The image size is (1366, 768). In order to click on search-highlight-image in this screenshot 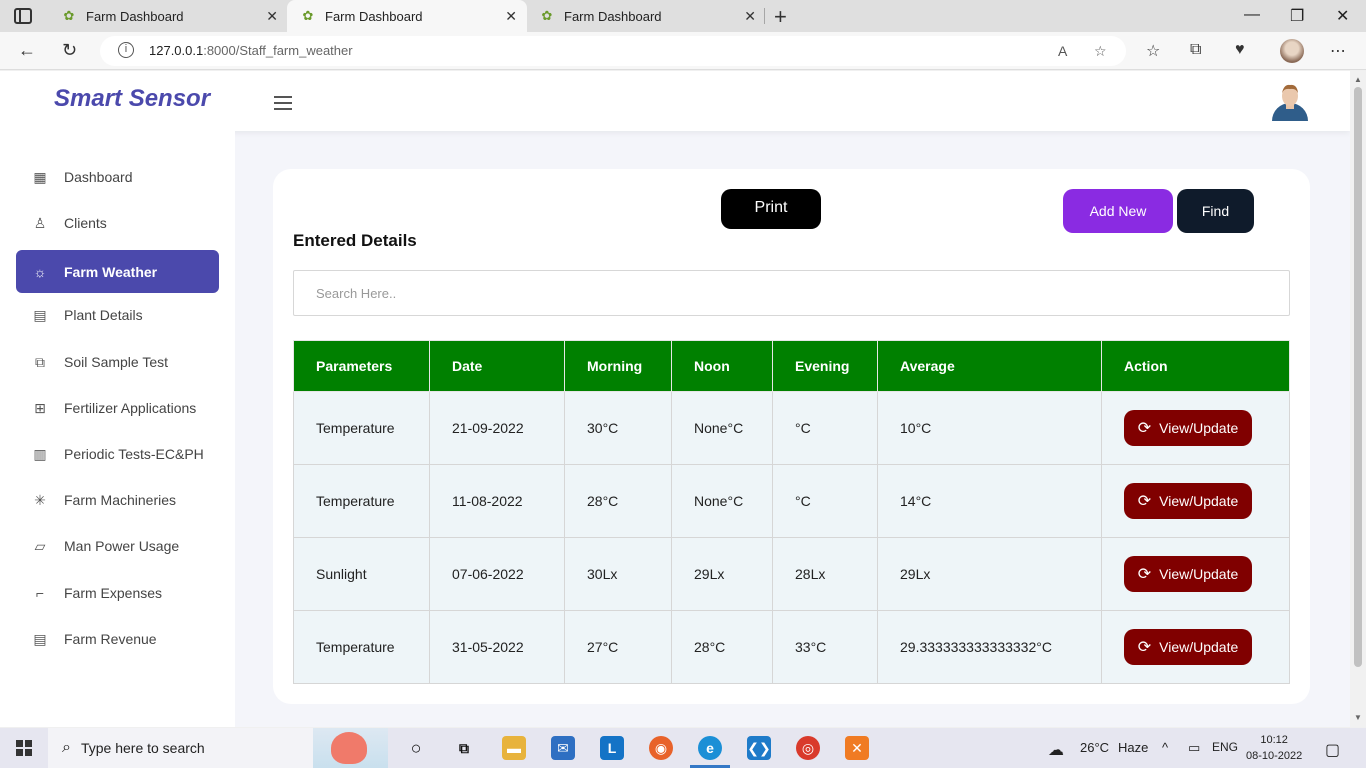, I will do `click(350, 748)`.